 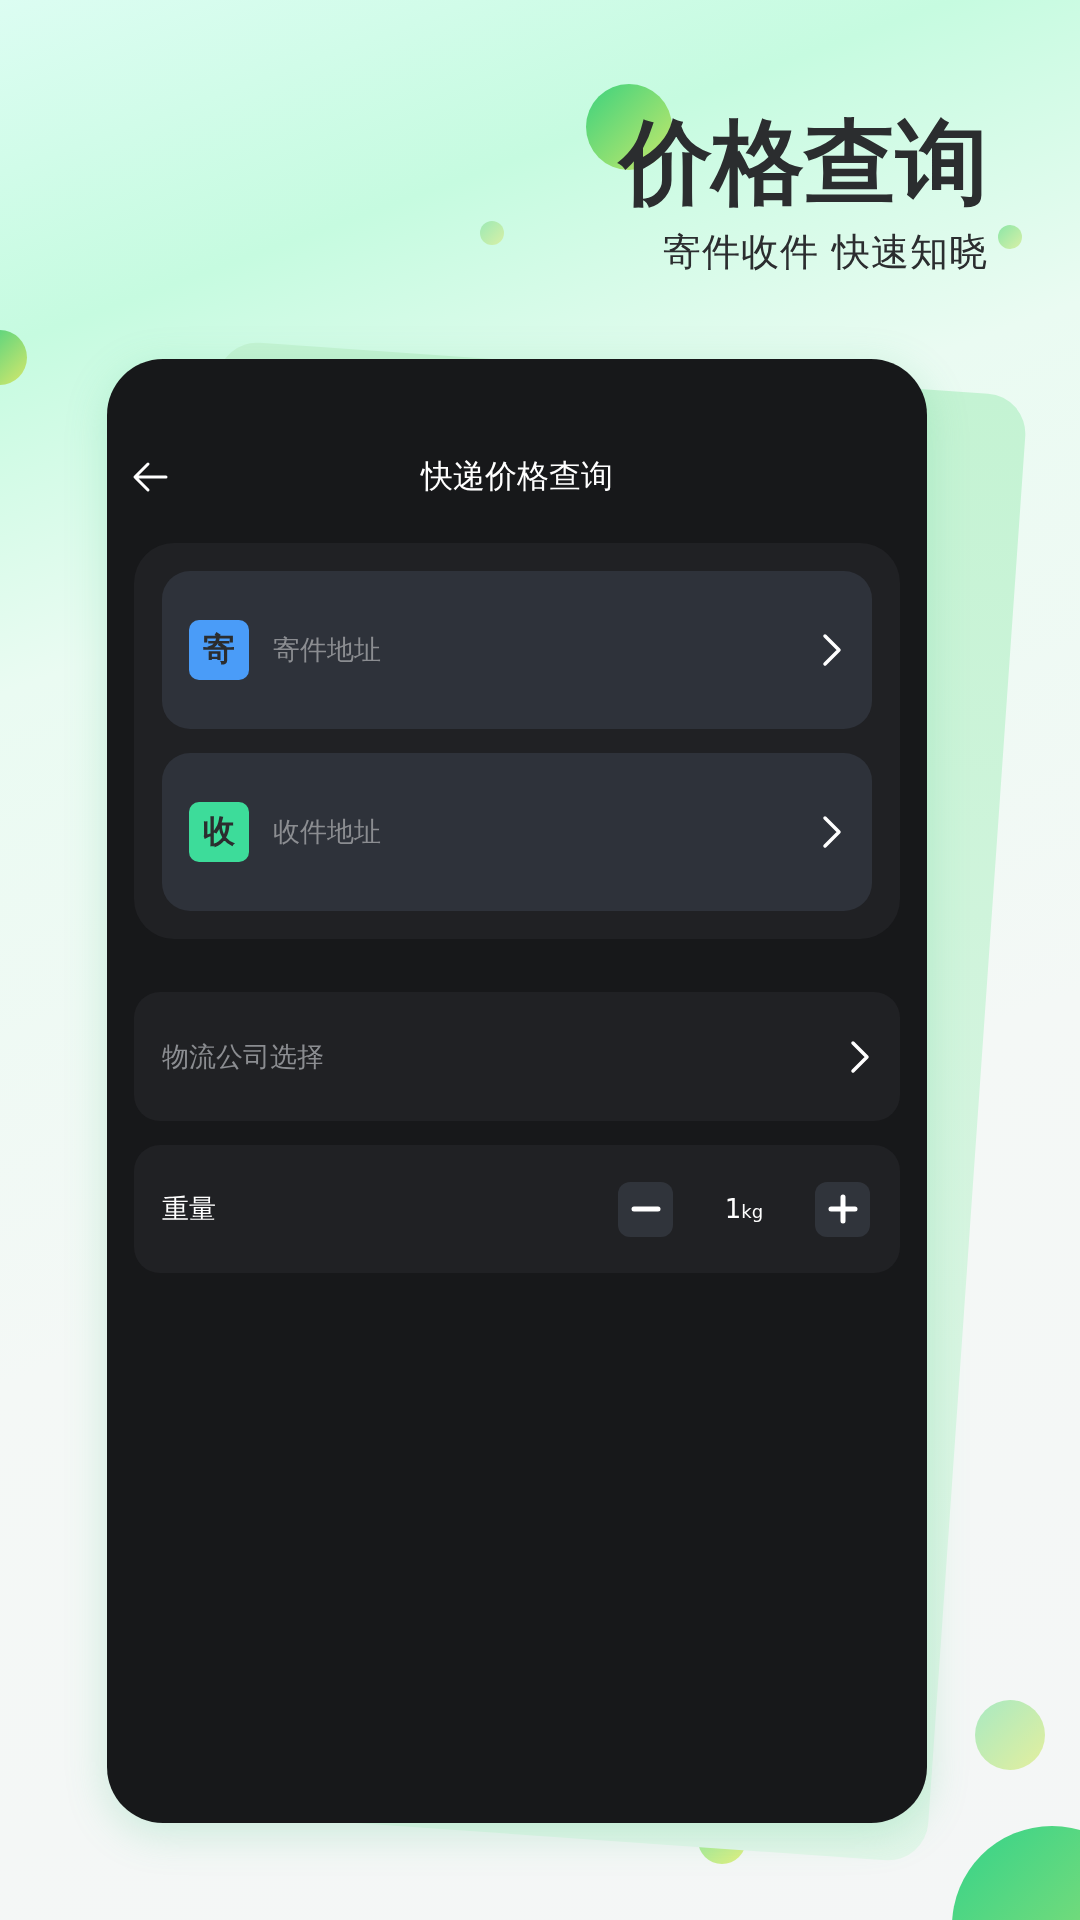 What do you see at coordinates (219, 650) in the screenshot?
I see `address-badge: 寄` at bounding box center [219, 650].